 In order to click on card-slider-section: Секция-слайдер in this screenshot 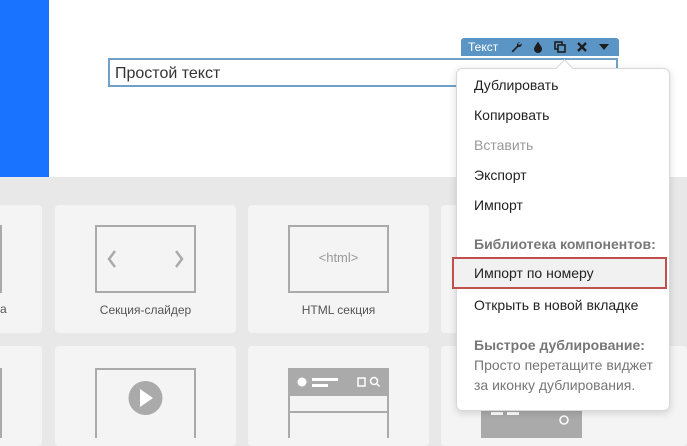, I will do `click(145, 269)`.